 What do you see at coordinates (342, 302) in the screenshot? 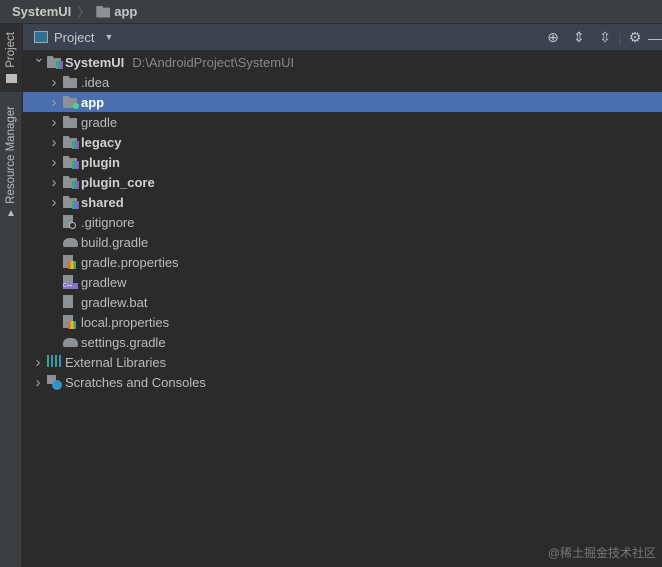
I see `tree-item: gradlew.bat` at bounding box center [342, 302].